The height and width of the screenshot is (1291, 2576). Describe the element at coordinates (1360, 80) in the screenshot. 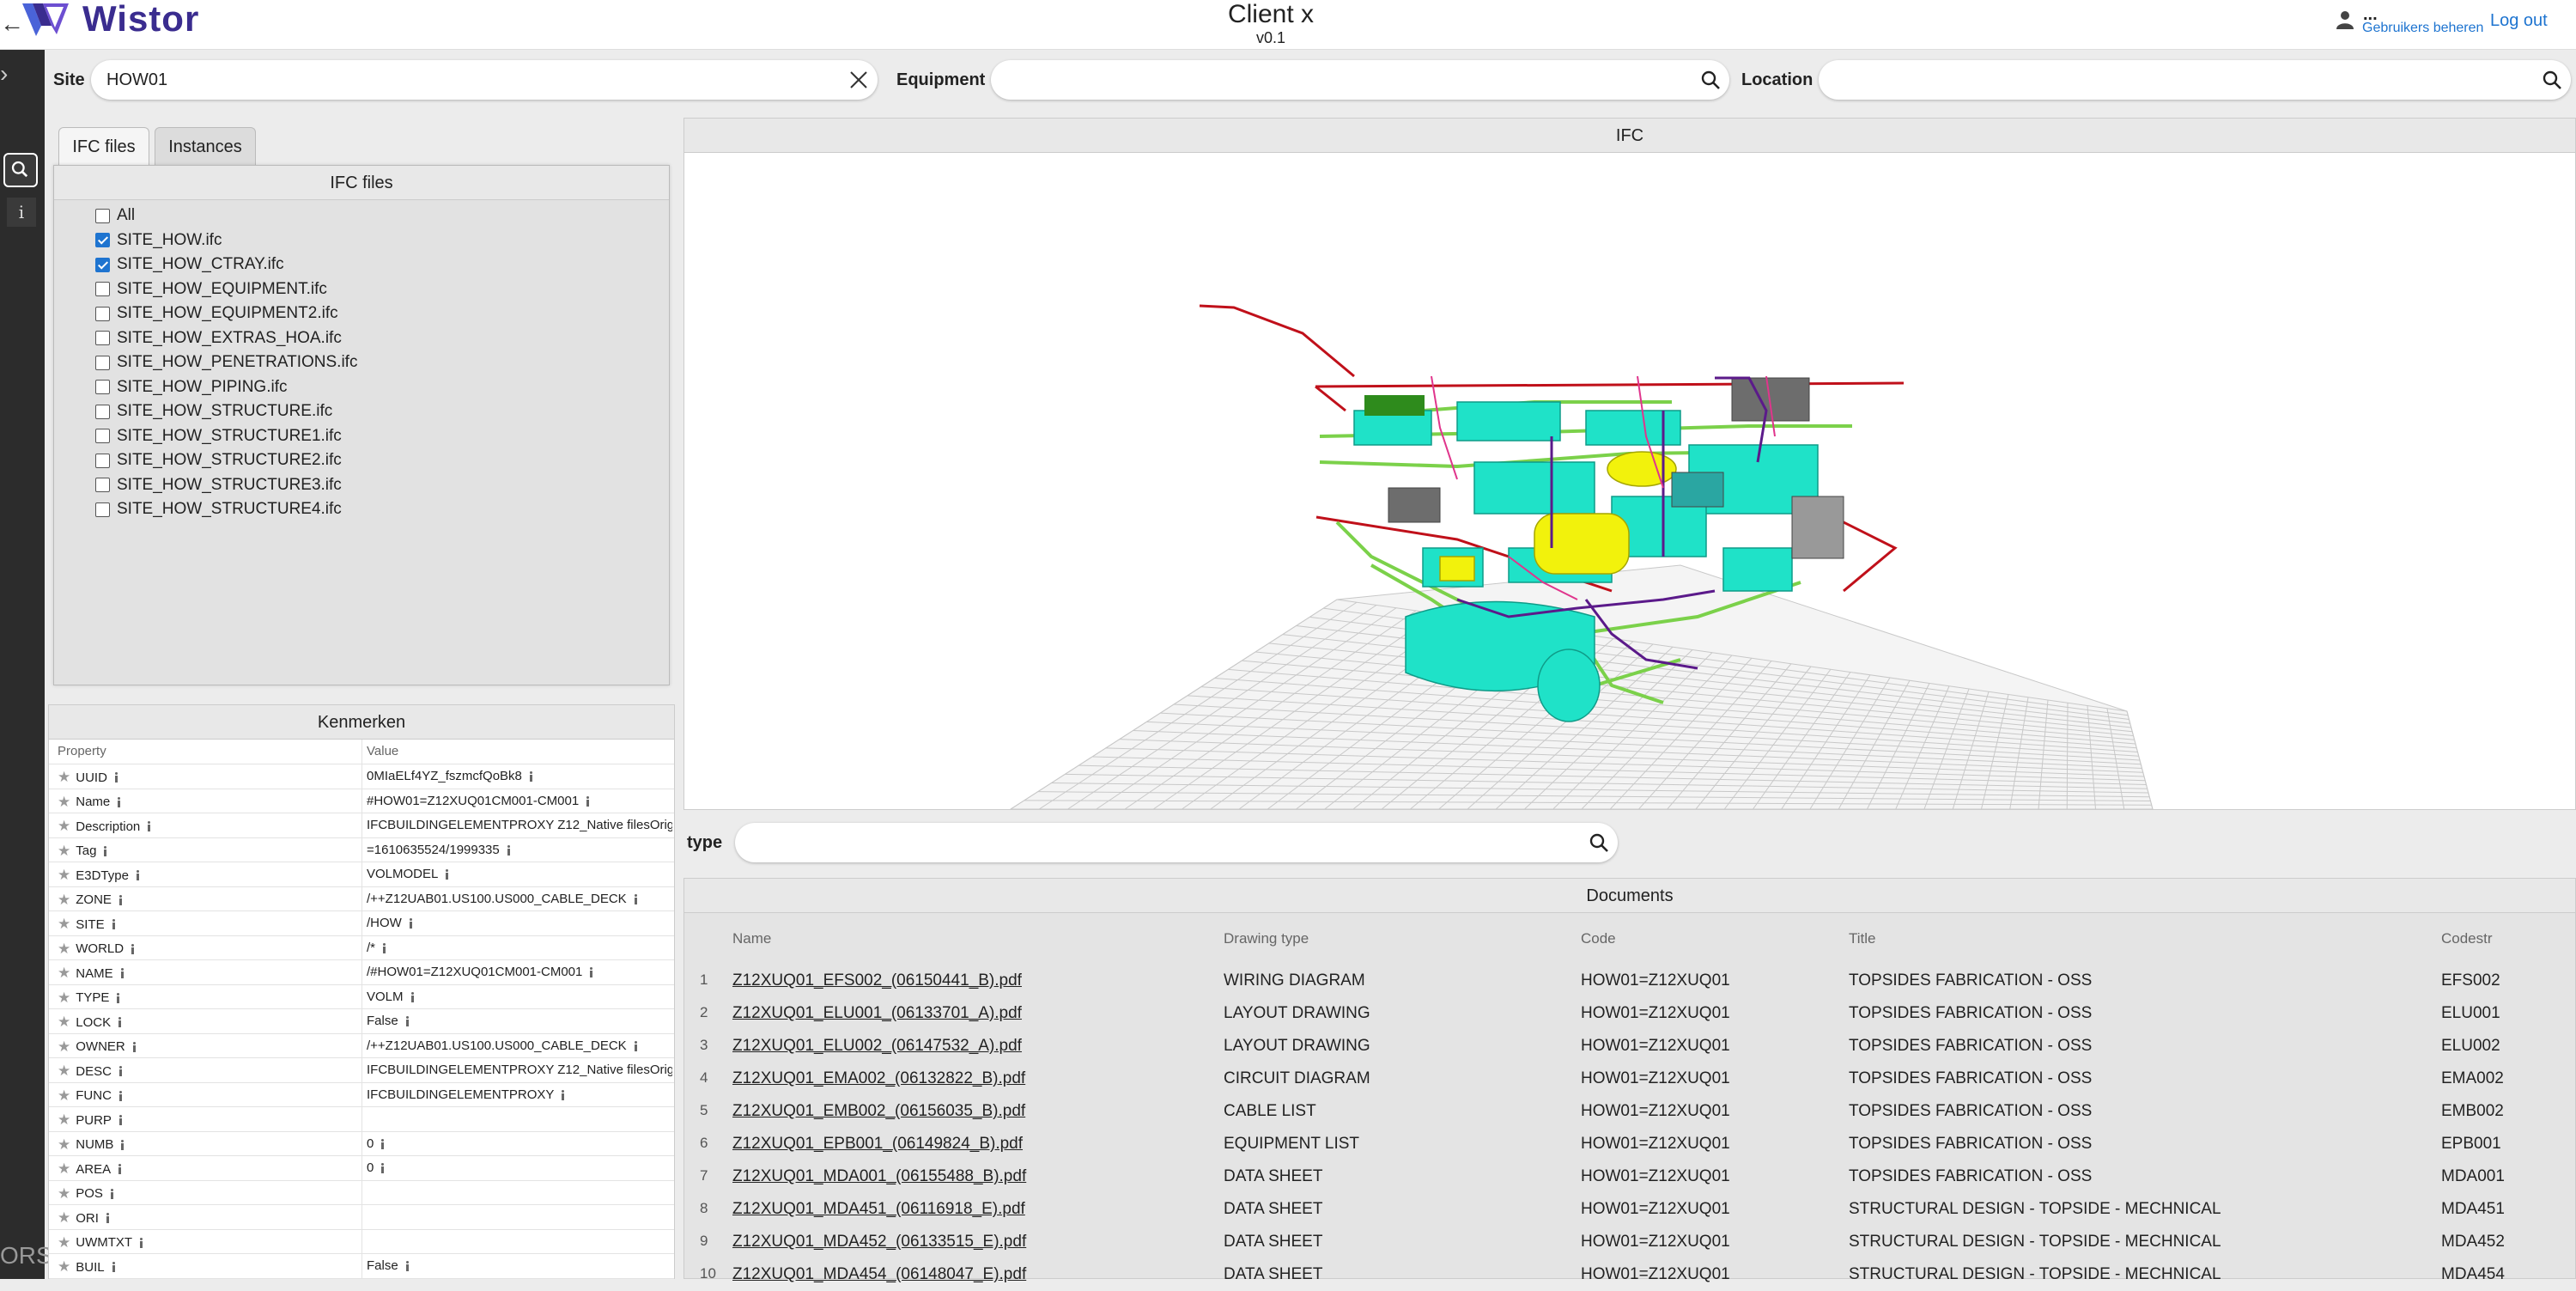

I see `equipment-input` at that location.